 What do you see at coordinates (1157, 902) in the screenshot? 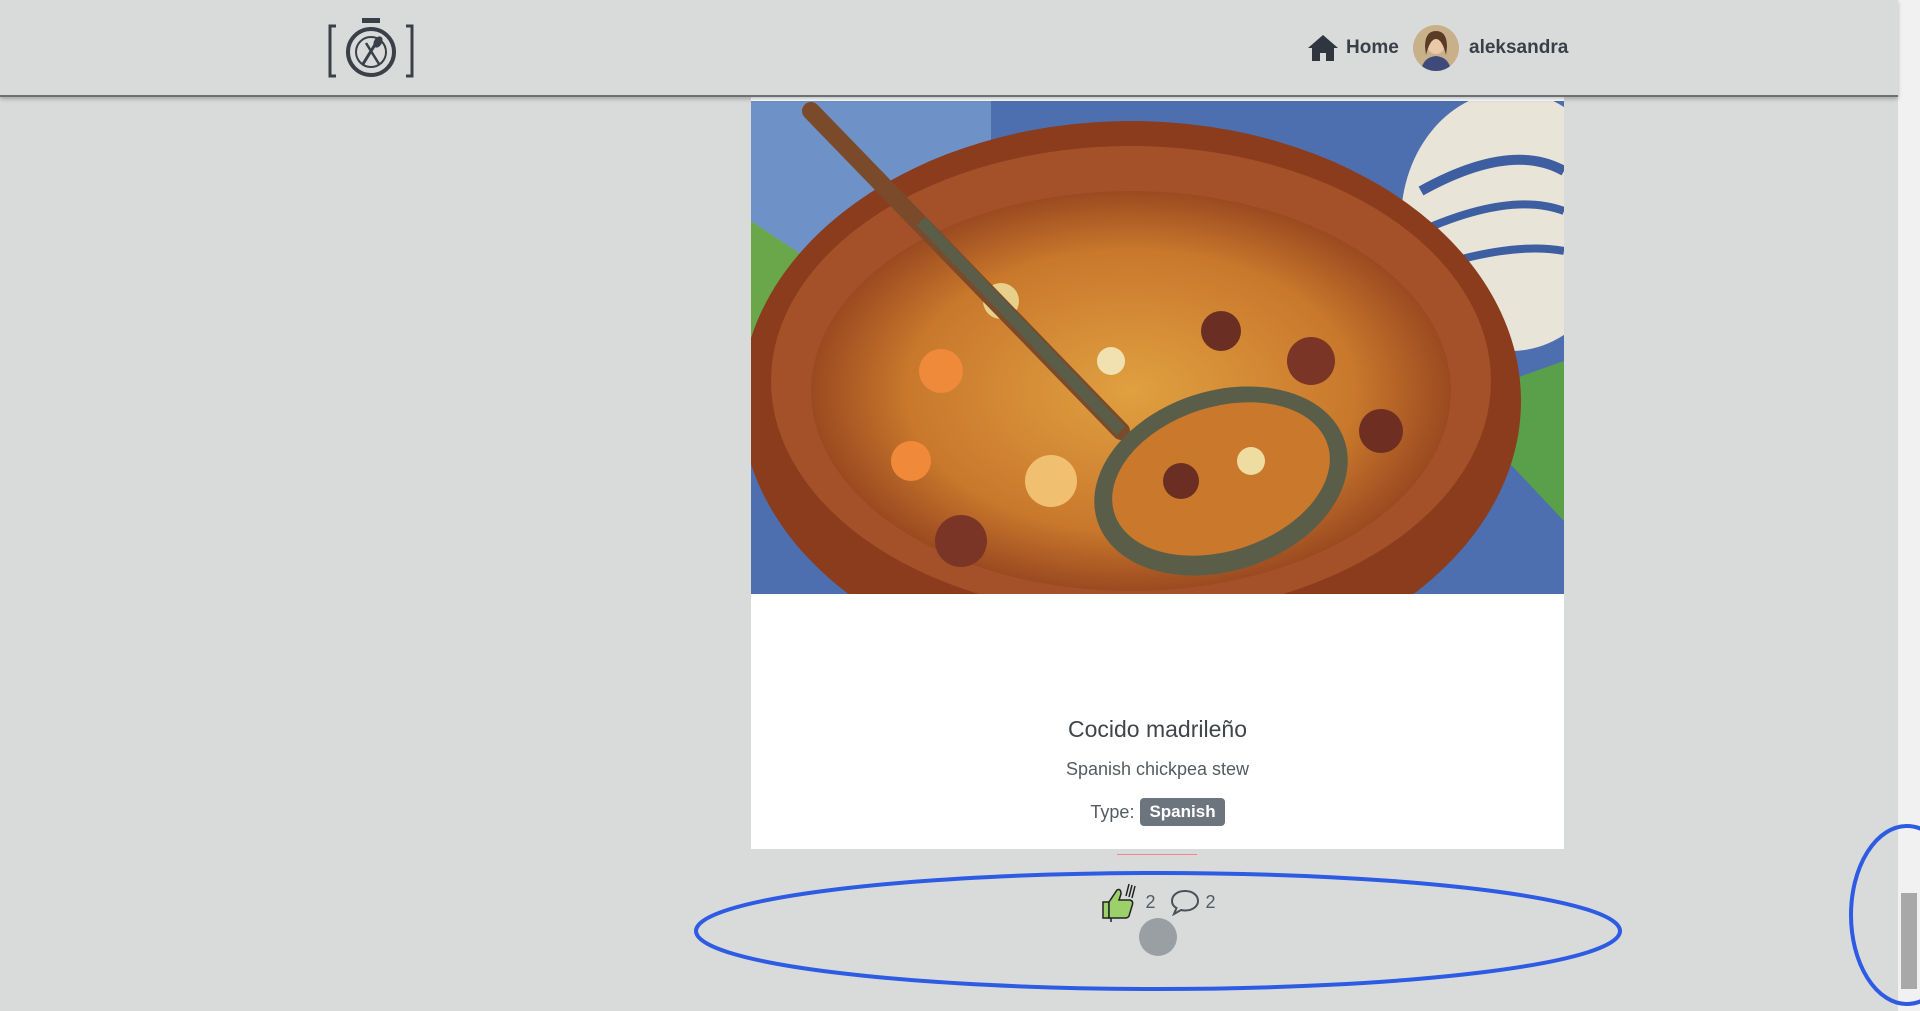
I see `recipe-stats: 2 2` at bounding box center [1157, 902].